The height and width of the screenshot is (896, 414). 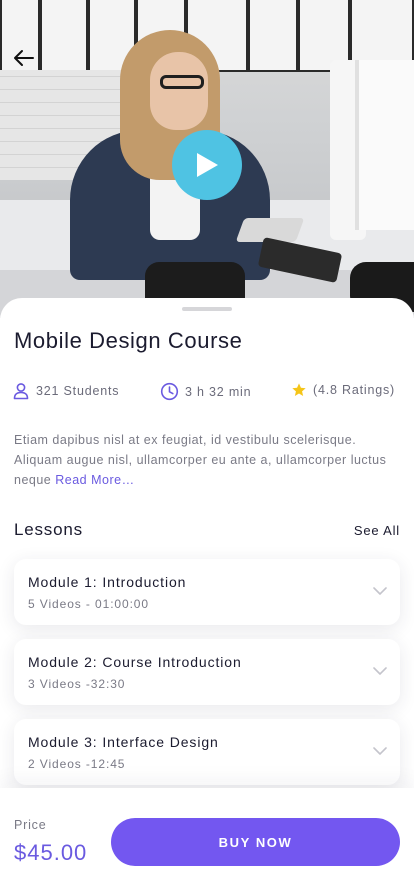 I want to click on module-subtitle: 2 Videos -12:45, so click(x=77, y=764).